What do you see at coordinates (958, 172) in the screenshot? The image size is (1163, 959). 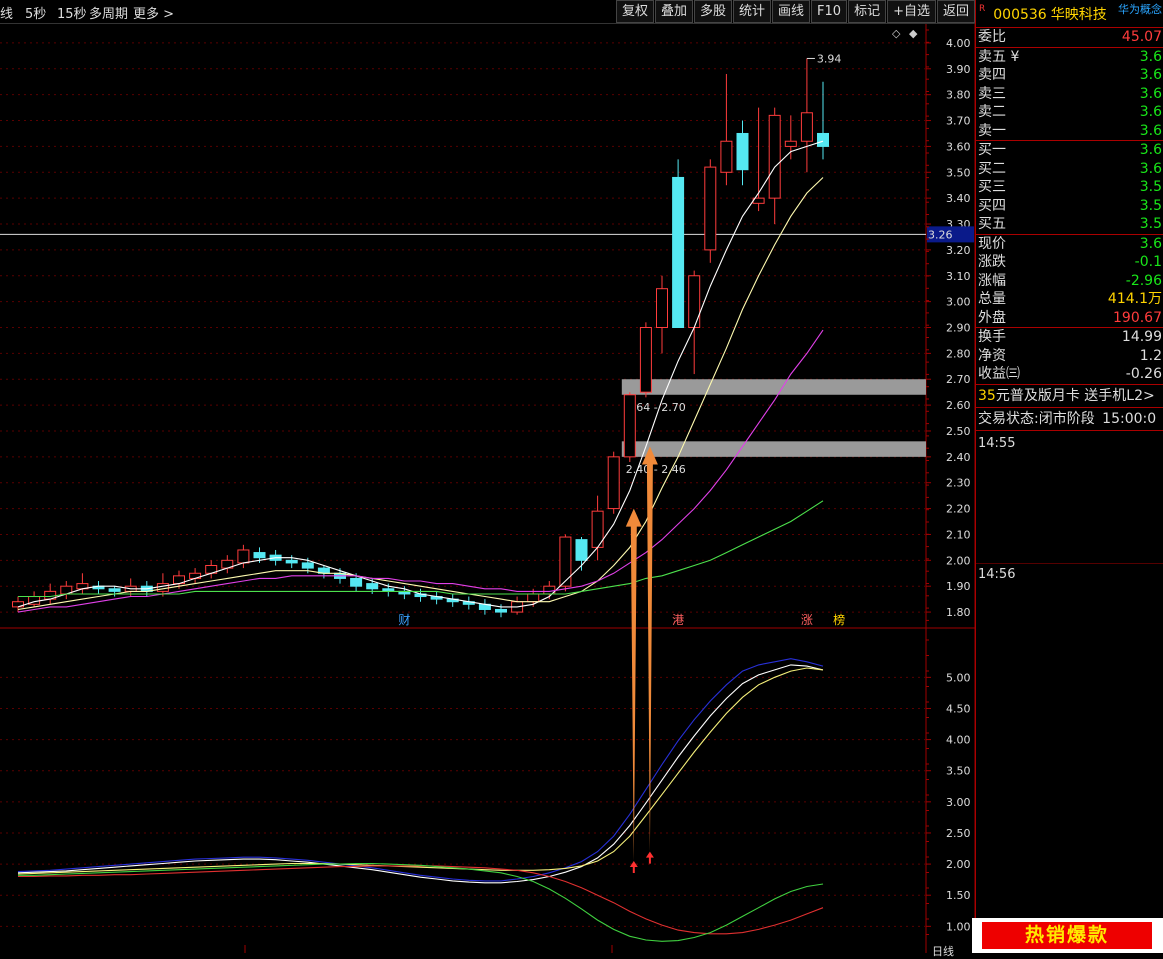 I see `price-tick-label: 3.50` at bounding box center [958, 172].